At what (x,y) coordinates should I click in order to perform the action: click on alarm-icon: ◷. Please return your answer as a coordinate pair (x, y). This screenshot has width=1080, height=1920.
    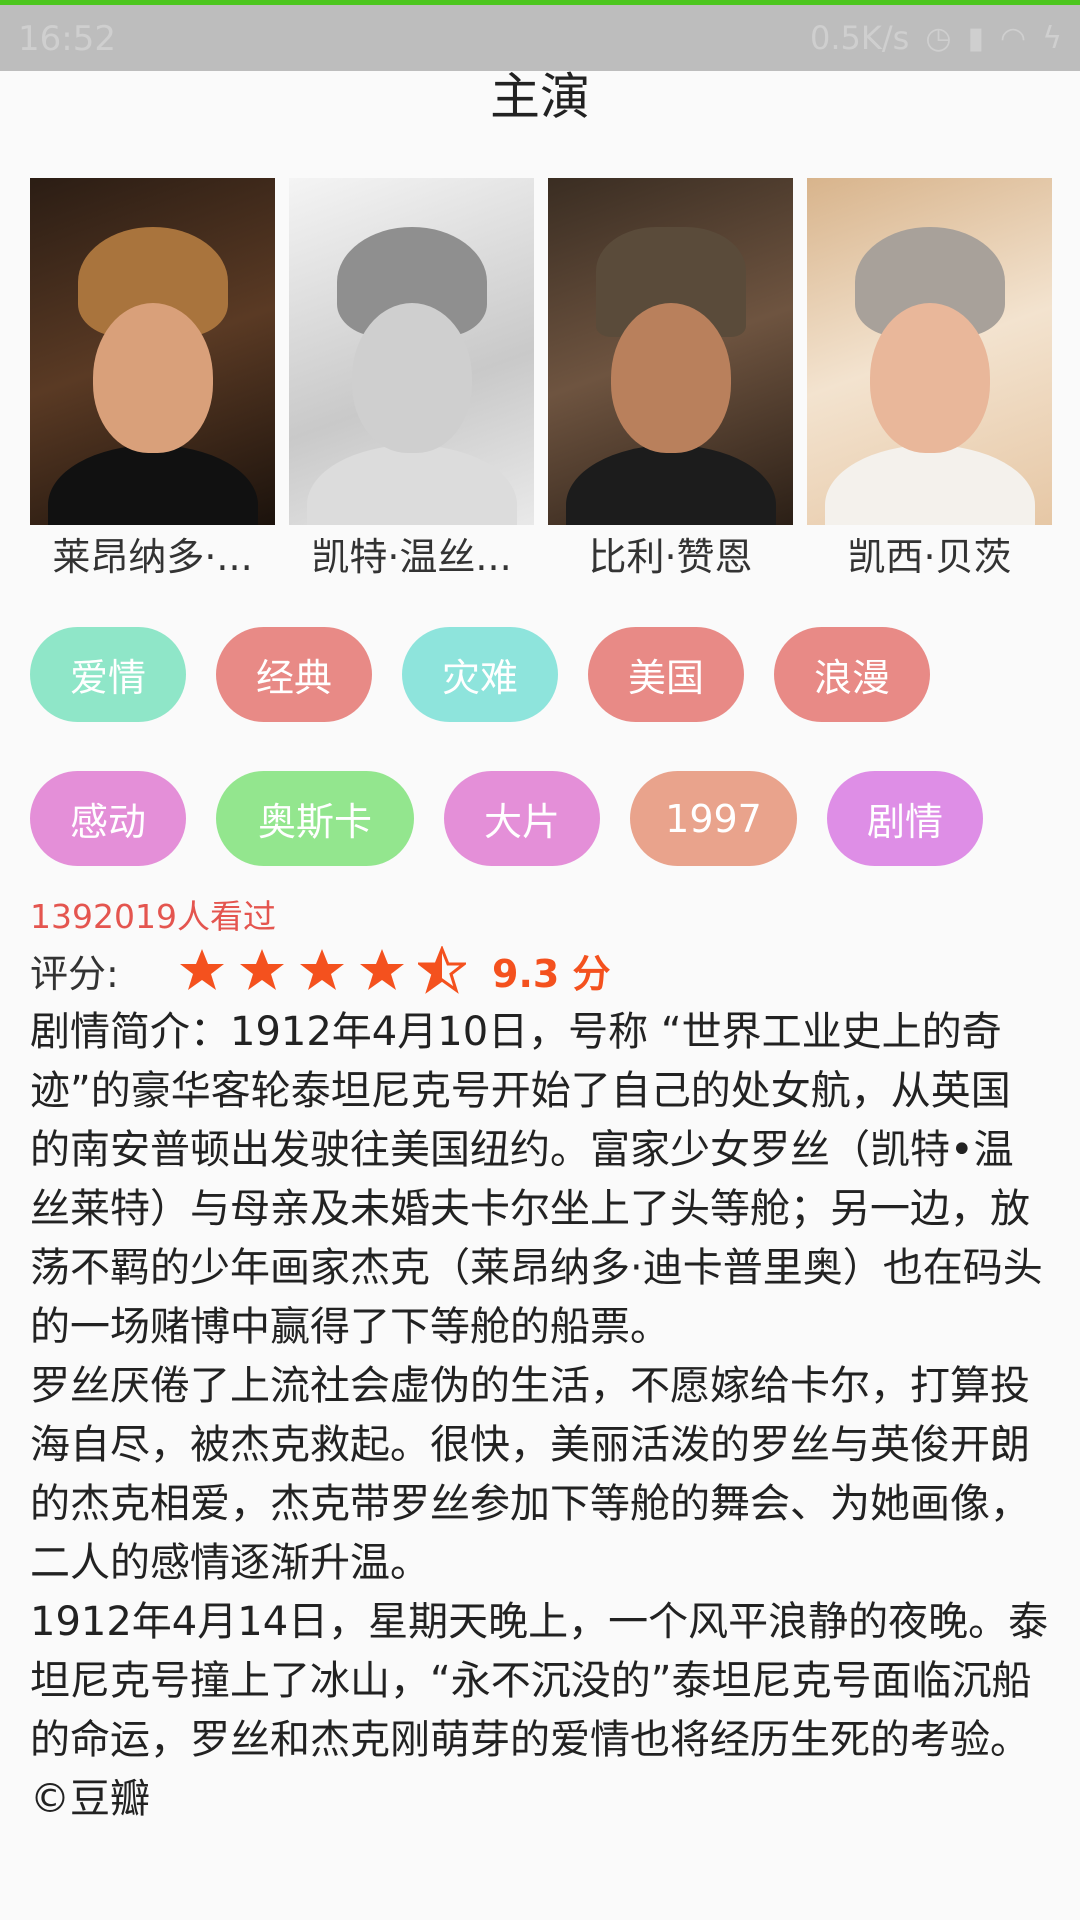
    Looking at the image, I should click on (938, 38).